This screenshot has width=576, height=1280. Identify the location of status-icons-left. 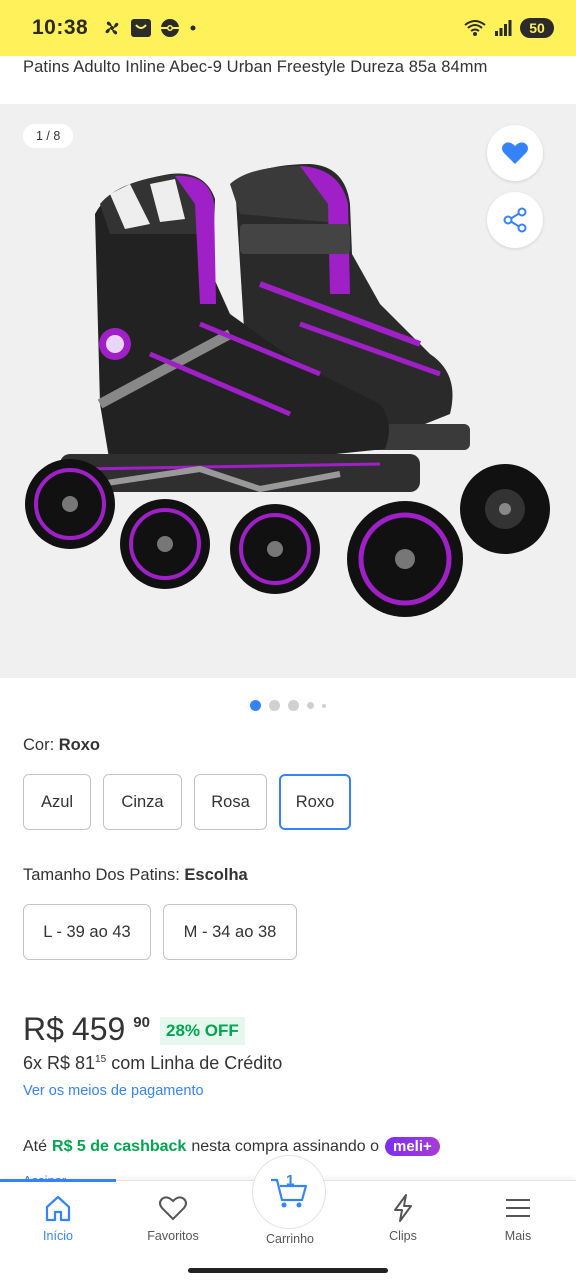
(150, 28).